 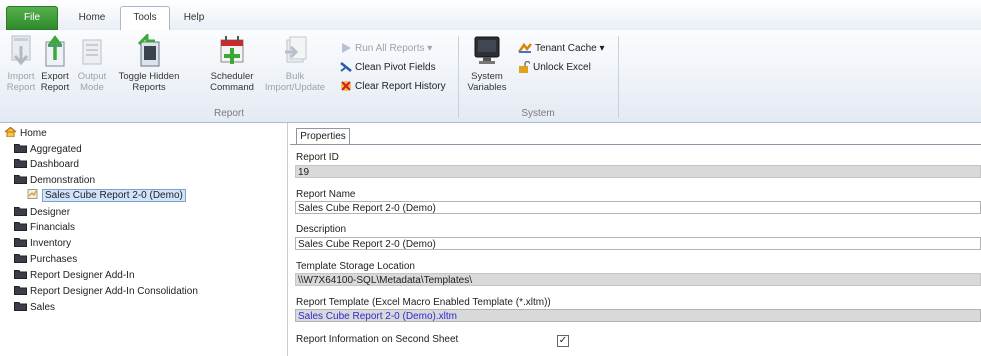 What do you see at coordinates (92, 76) in the screenshot?
I see `output-mode-line1: Output` at bounding box center [92, 76].